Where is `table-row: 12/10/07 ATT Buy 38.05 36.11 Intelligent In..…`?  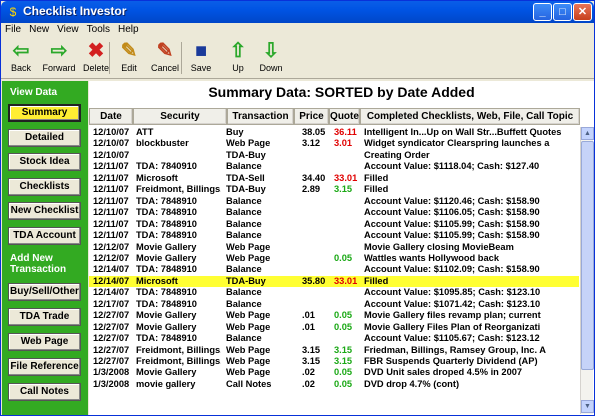
table-row: 12/10/07 ATT Buy 38.05 36.11 Intelligent In..… is located at coordinates (334, 132).